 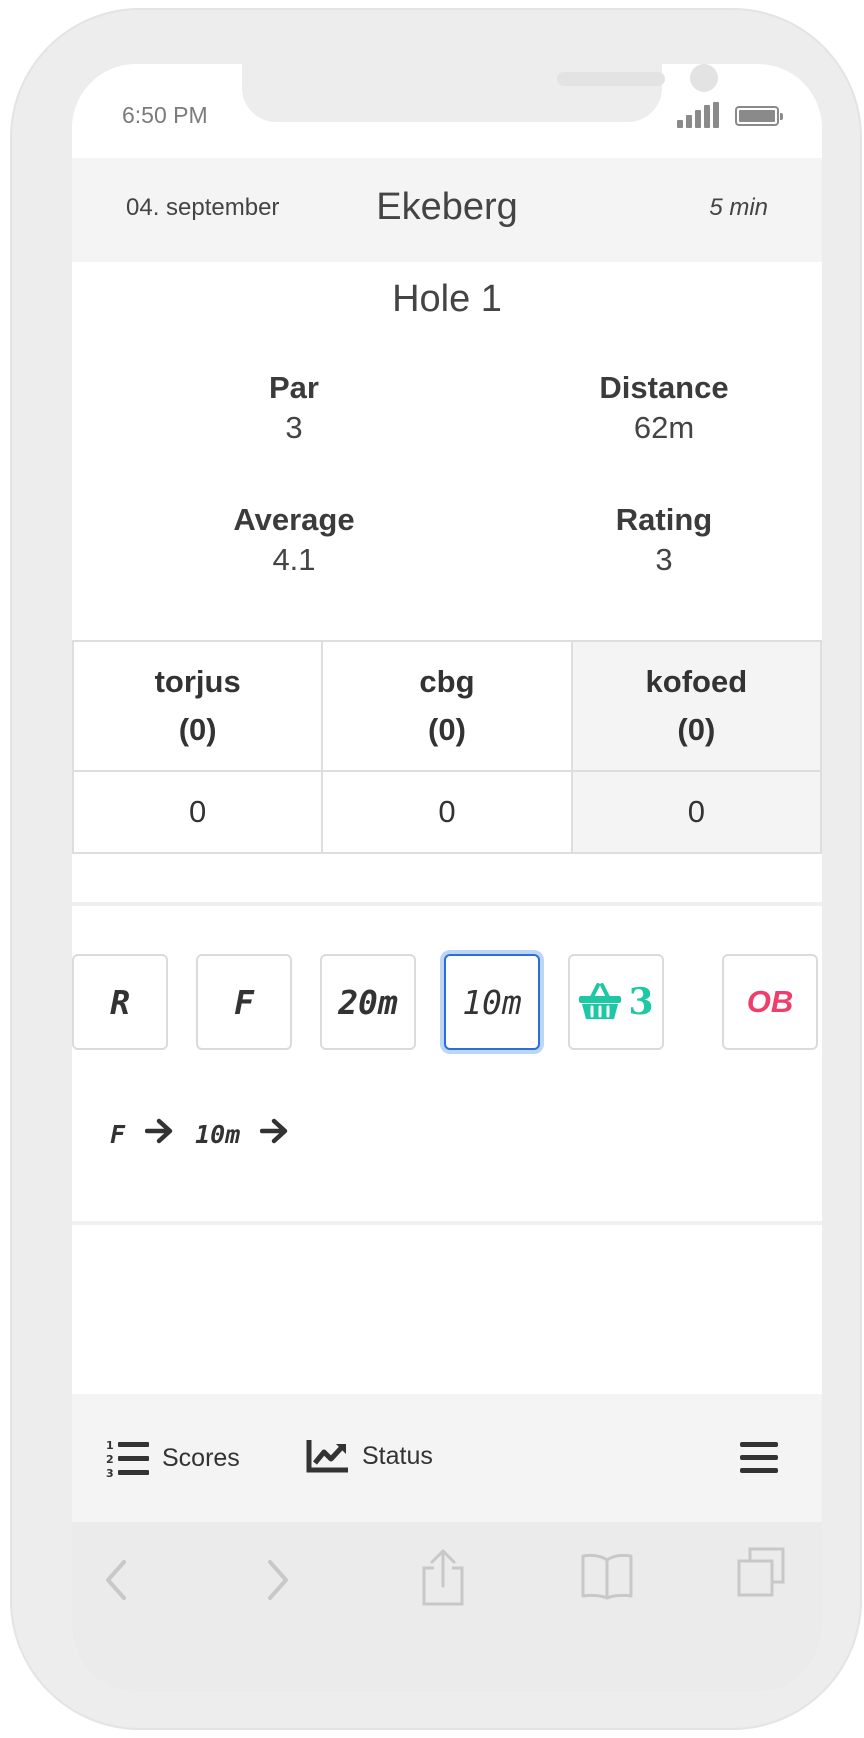 What do you see at coordinates (664, 519) in the screenshot?
I see `stat-label: Rating` at bounding box center [664, 519].